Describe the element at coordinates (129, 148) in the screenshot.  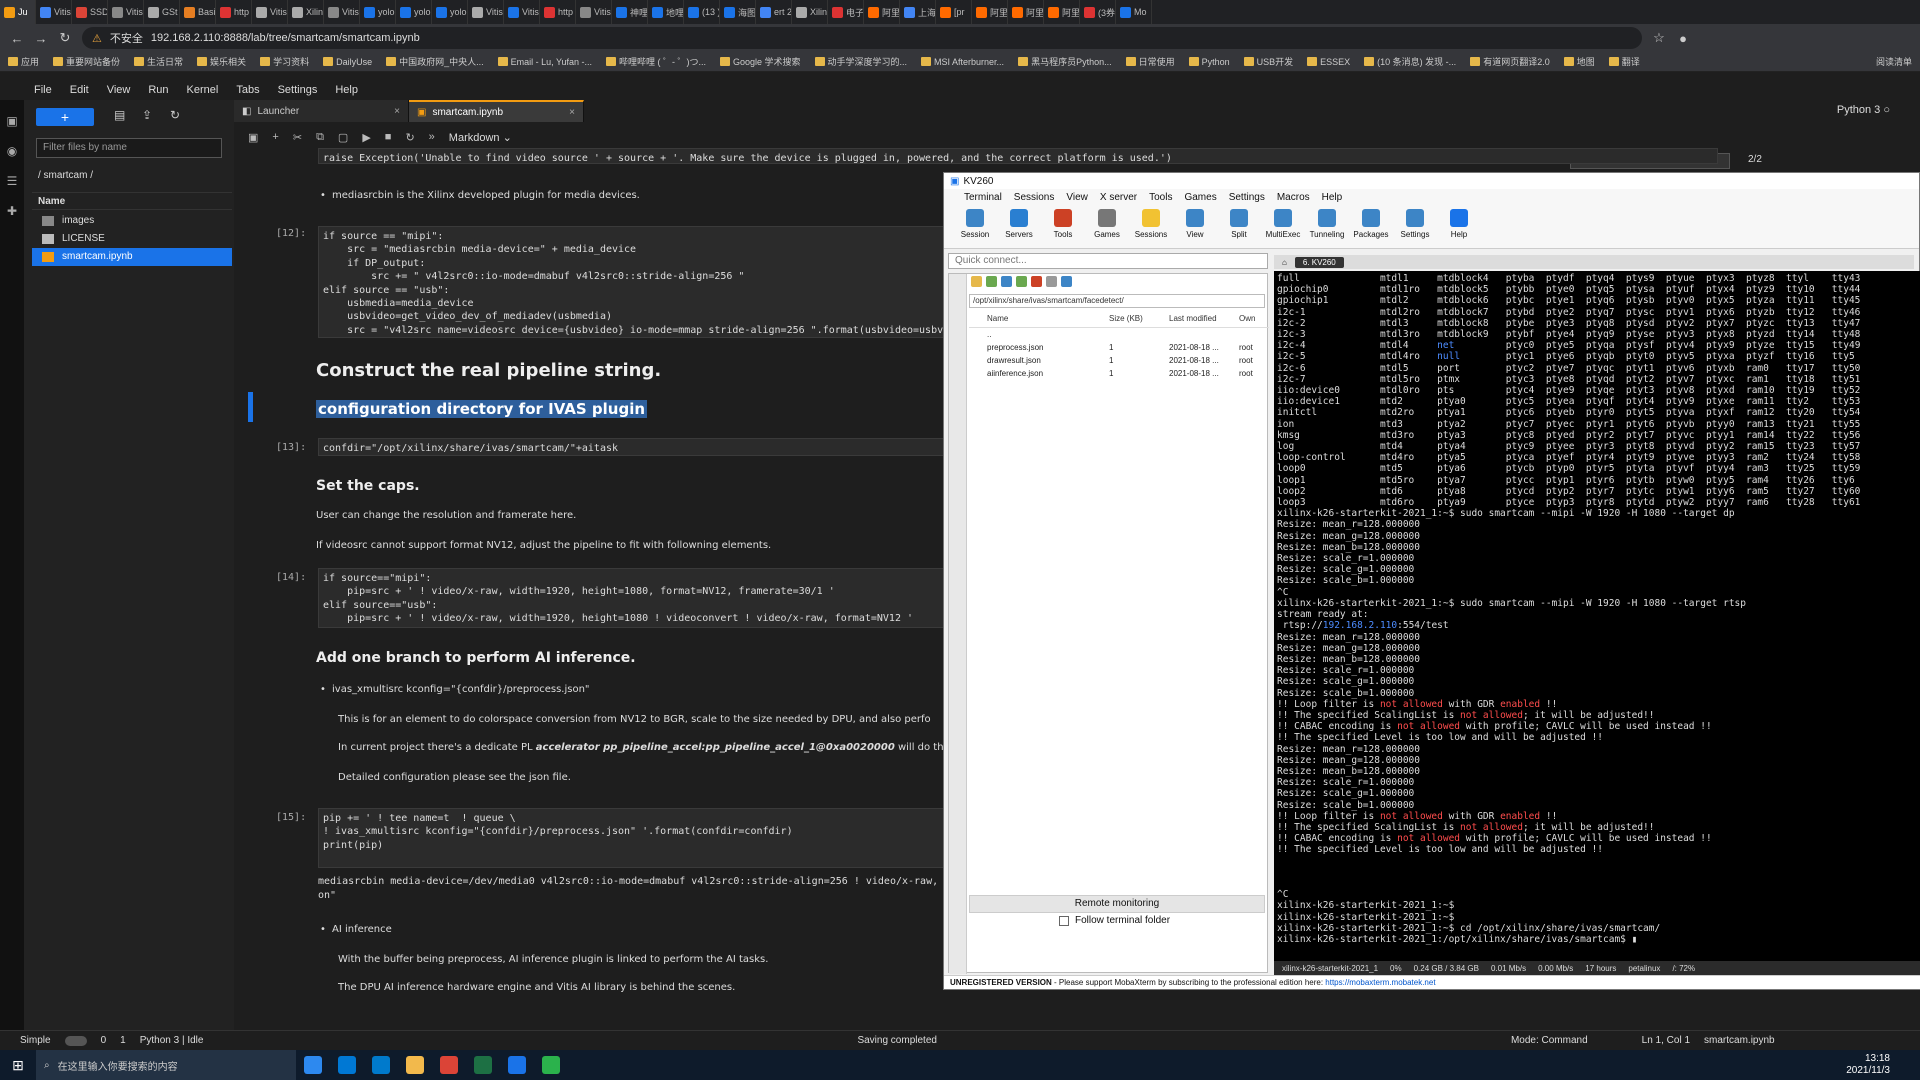
I see `filter-input: Filter files by name` at that location.